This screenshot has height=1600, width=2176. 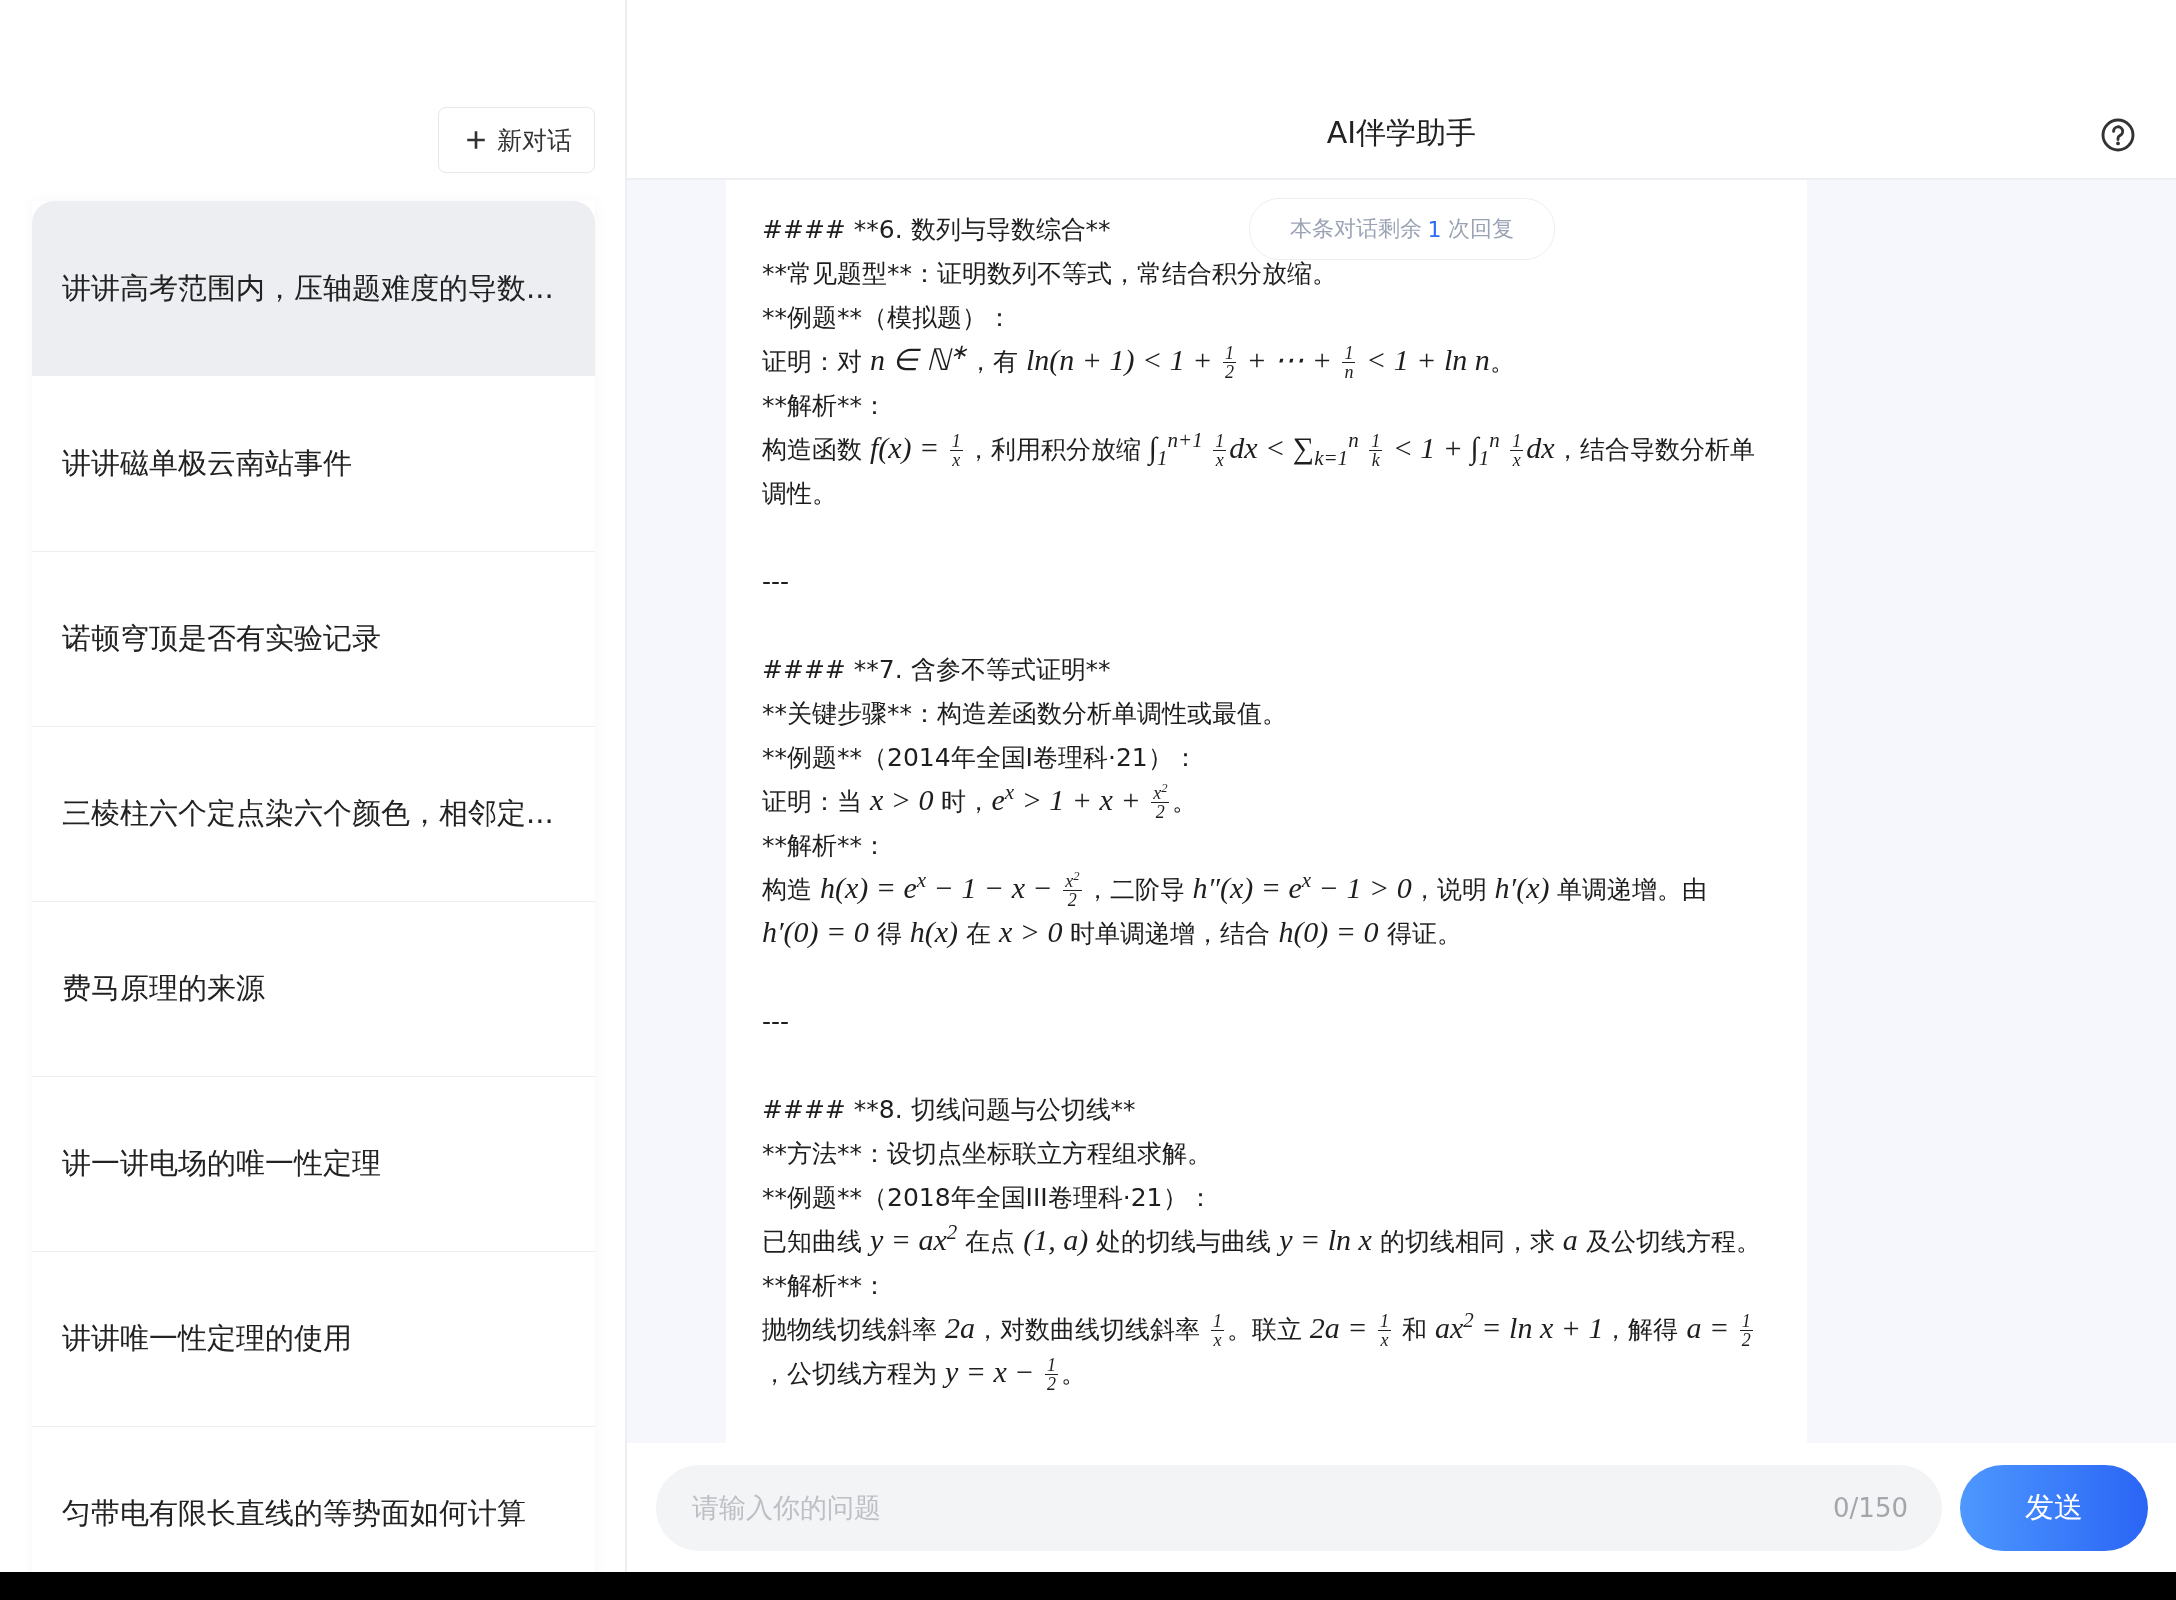 I want to click on message-heading: #### **6. 数列与导数综合**, so click(x=936, y=230).